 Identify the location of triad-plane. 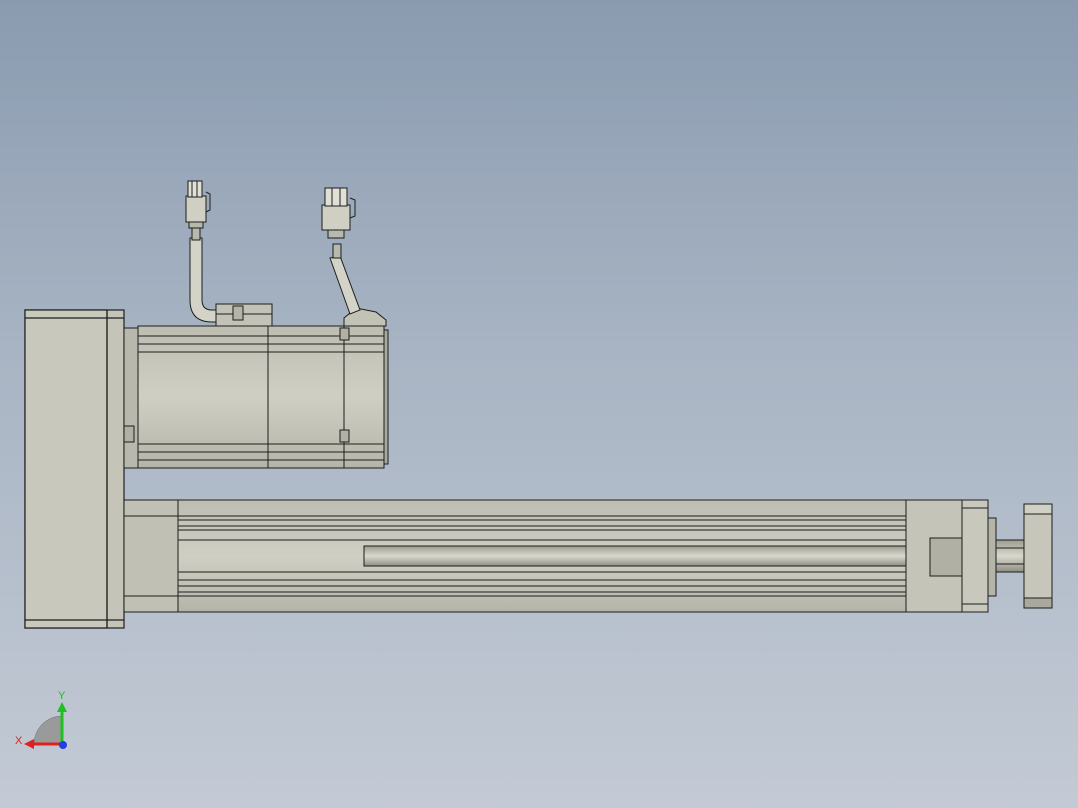
(48, 730).